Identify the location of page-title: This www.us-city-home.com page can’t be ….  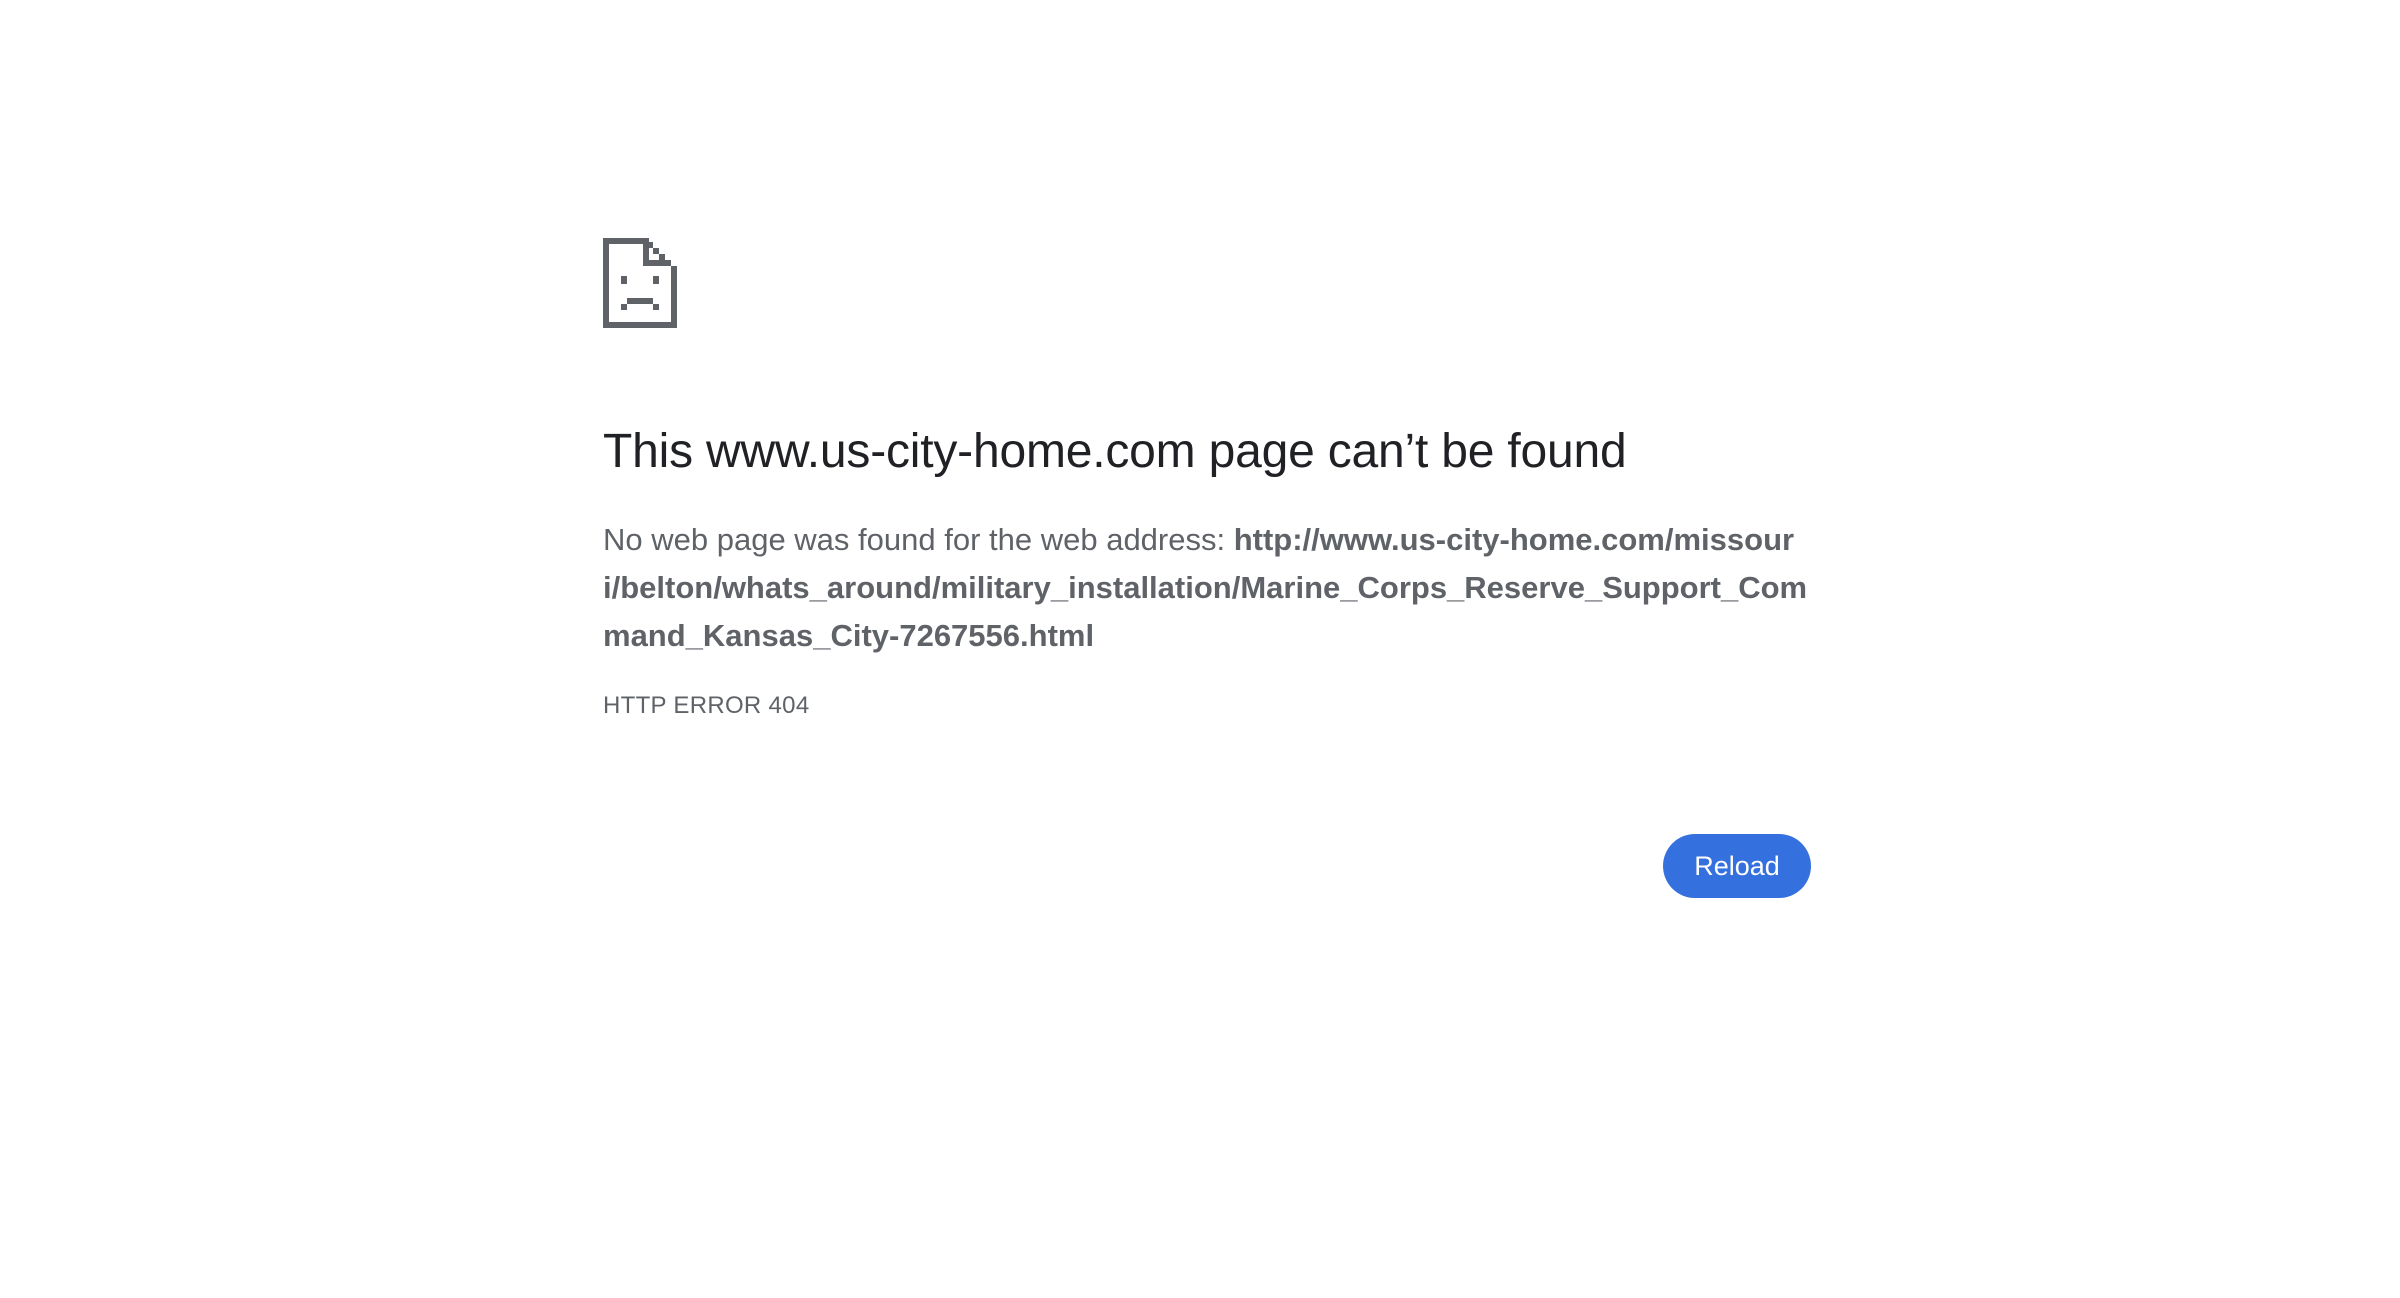
(1115, 451).